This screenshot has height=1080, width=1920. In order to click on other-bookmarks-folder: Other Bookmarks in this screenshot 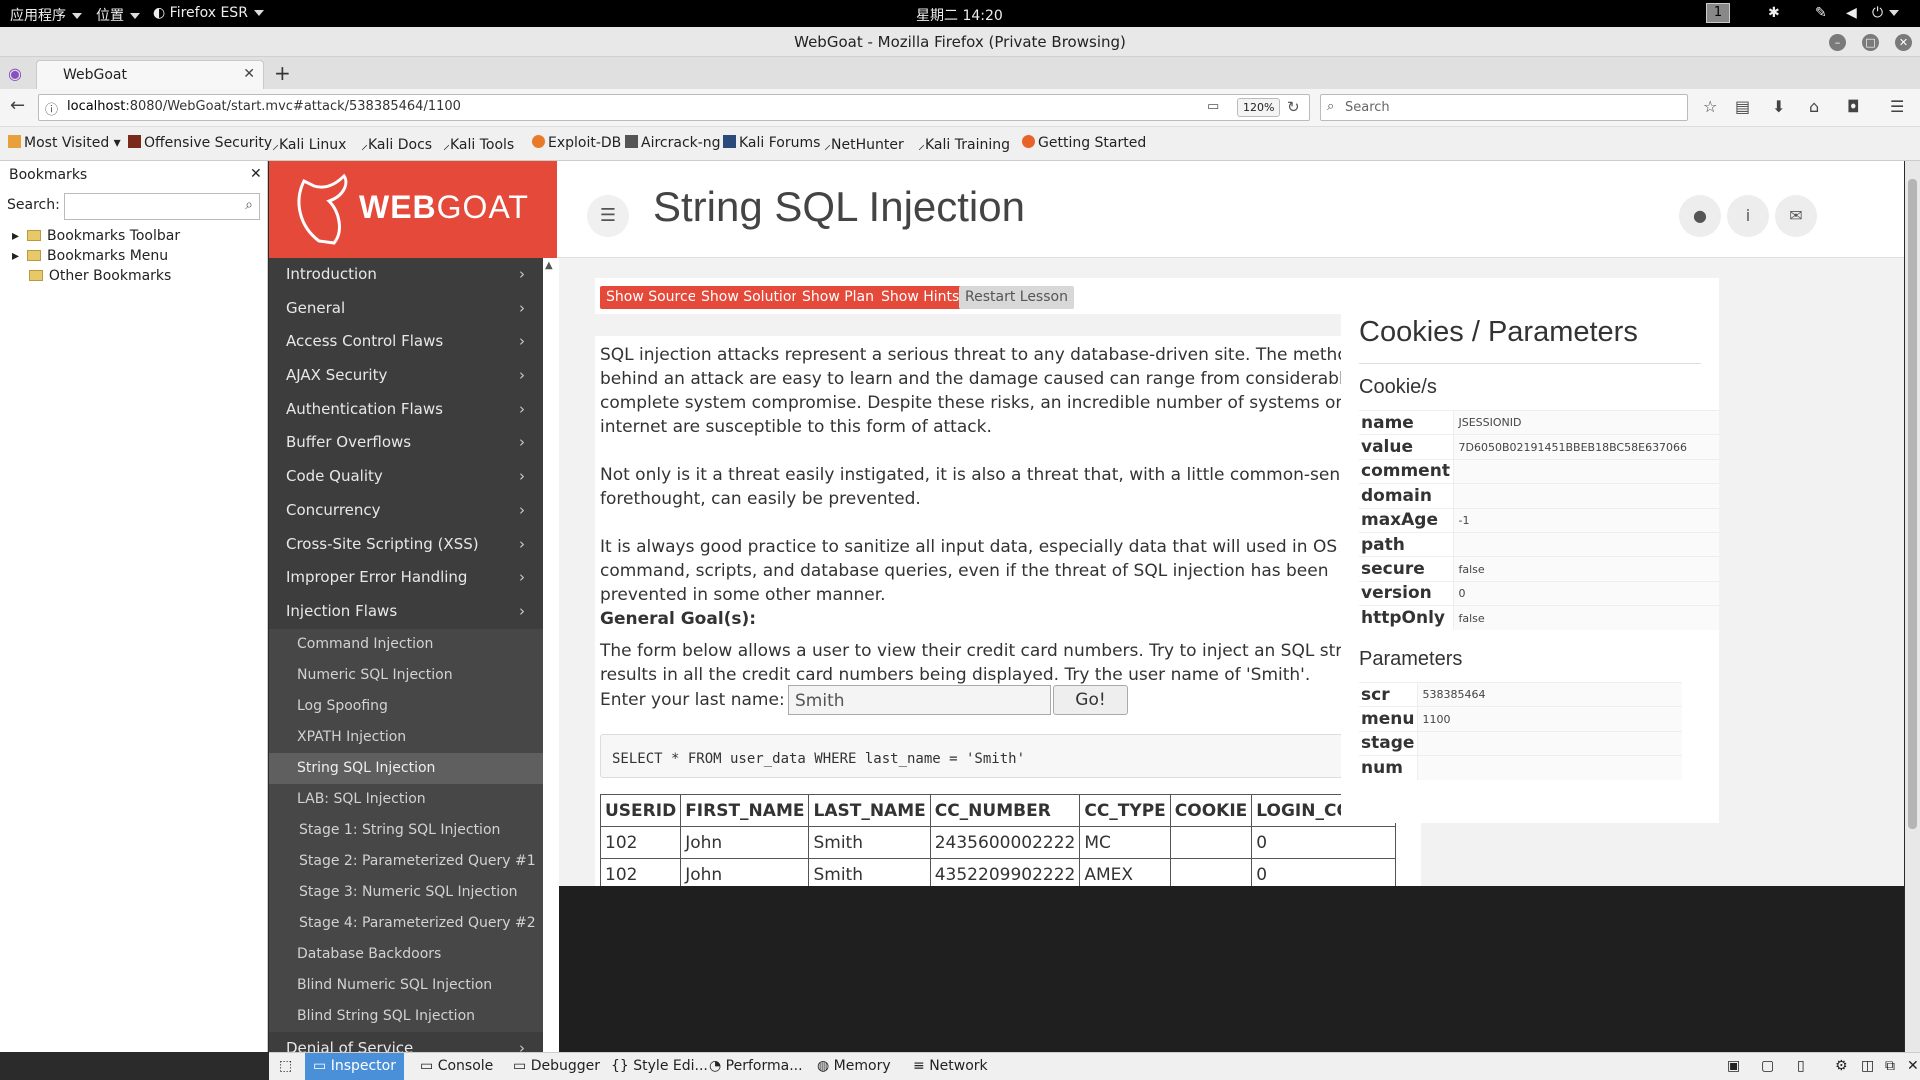, I will do `click(91, 276)`.